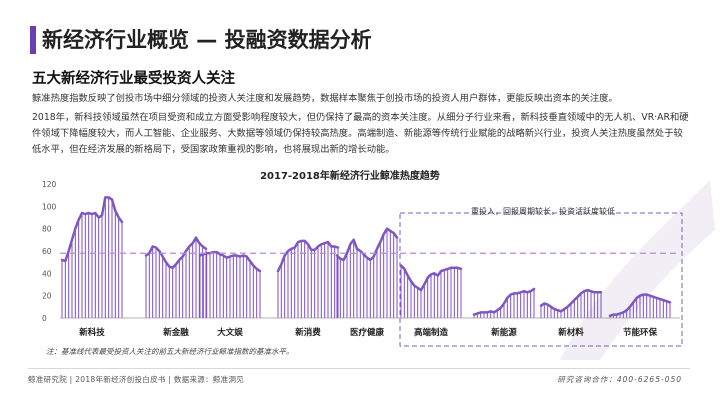 Image resolution: width=720 pixels, height=405 pixels. What do you see at coordinates (47, 251) in the screenshot?
I see `y-tick-label: 60` at bounding box center [47, 251].